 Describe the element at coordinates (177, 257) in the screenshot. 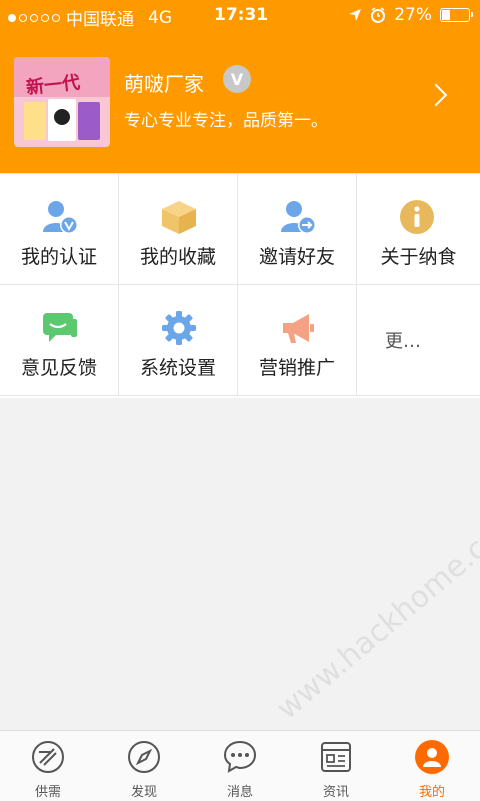

I see `menu-item-label: 我的收藏` at that location.